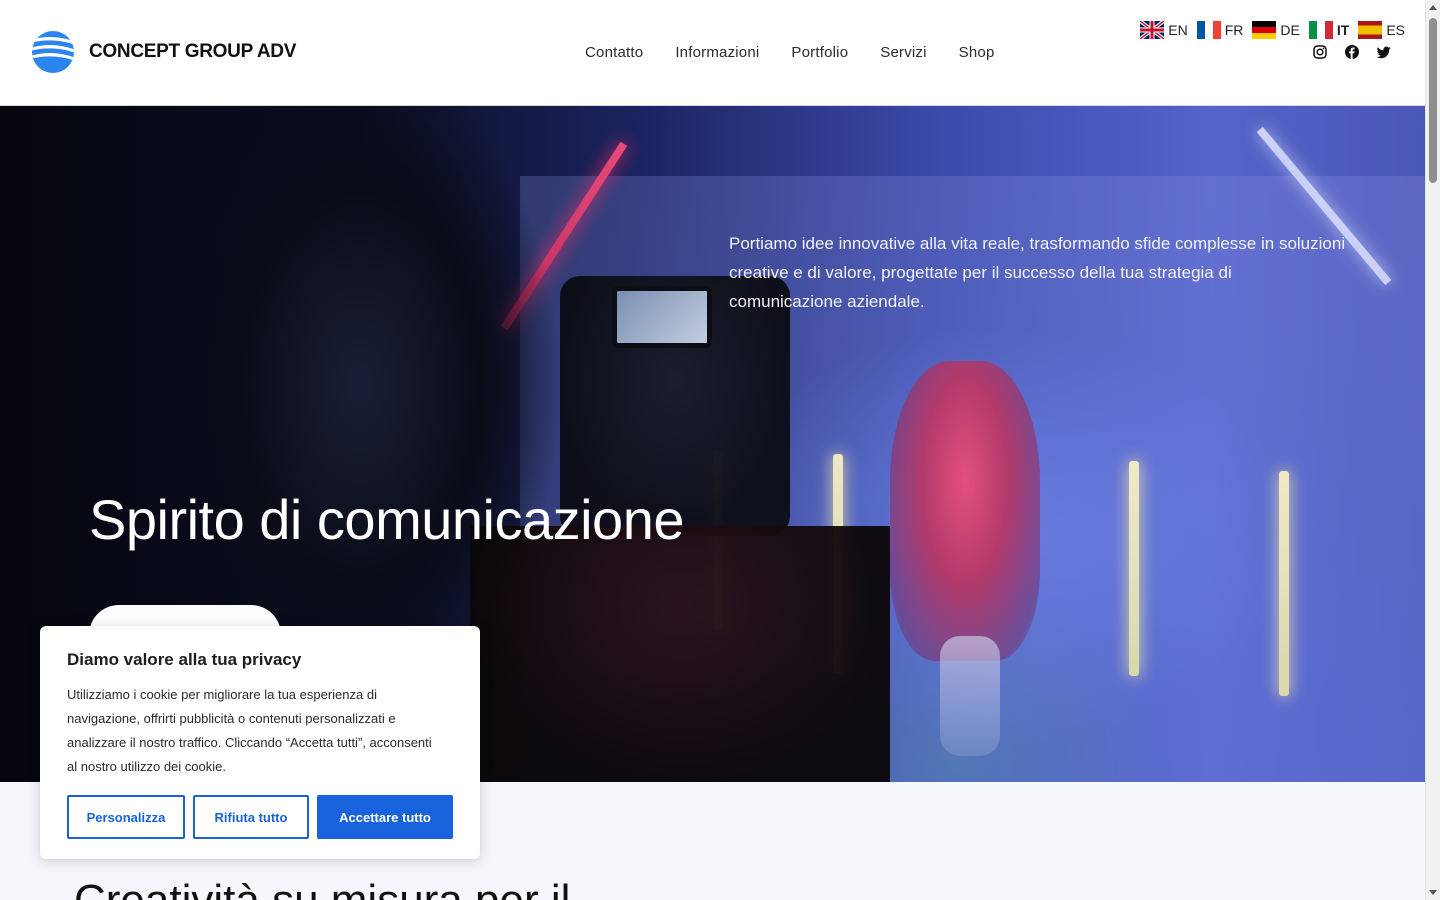 The width and height of the screenshot is (1440, 900). I want to click on page-scrollbar, so click(1432, 450).